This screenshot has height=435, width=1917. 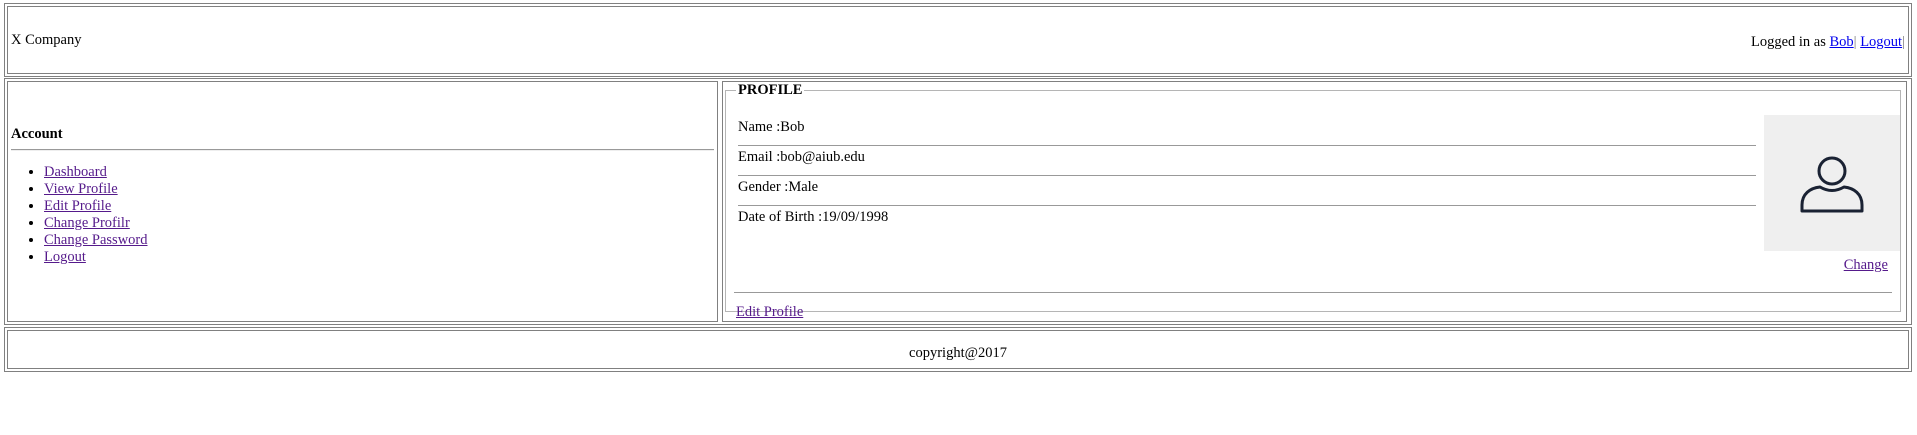 I want to click on login-status: Logged in as Bob| Logout|, so click(x=1828, y=42).